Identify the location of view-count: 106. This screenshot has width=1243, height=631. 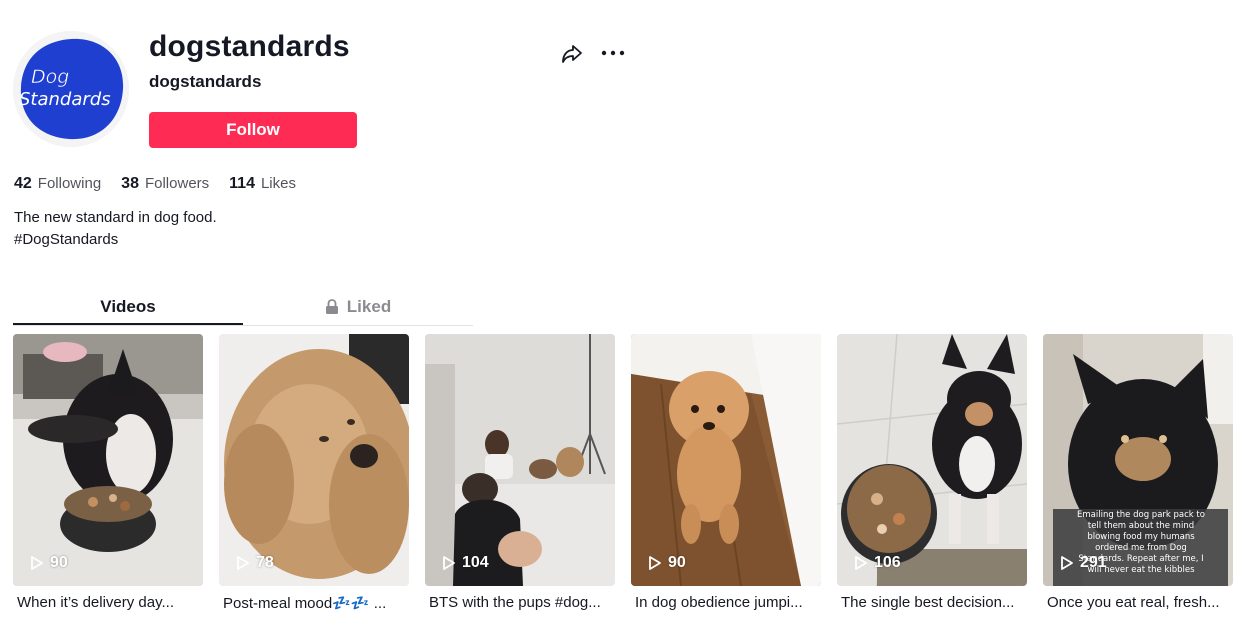
(877, 563).